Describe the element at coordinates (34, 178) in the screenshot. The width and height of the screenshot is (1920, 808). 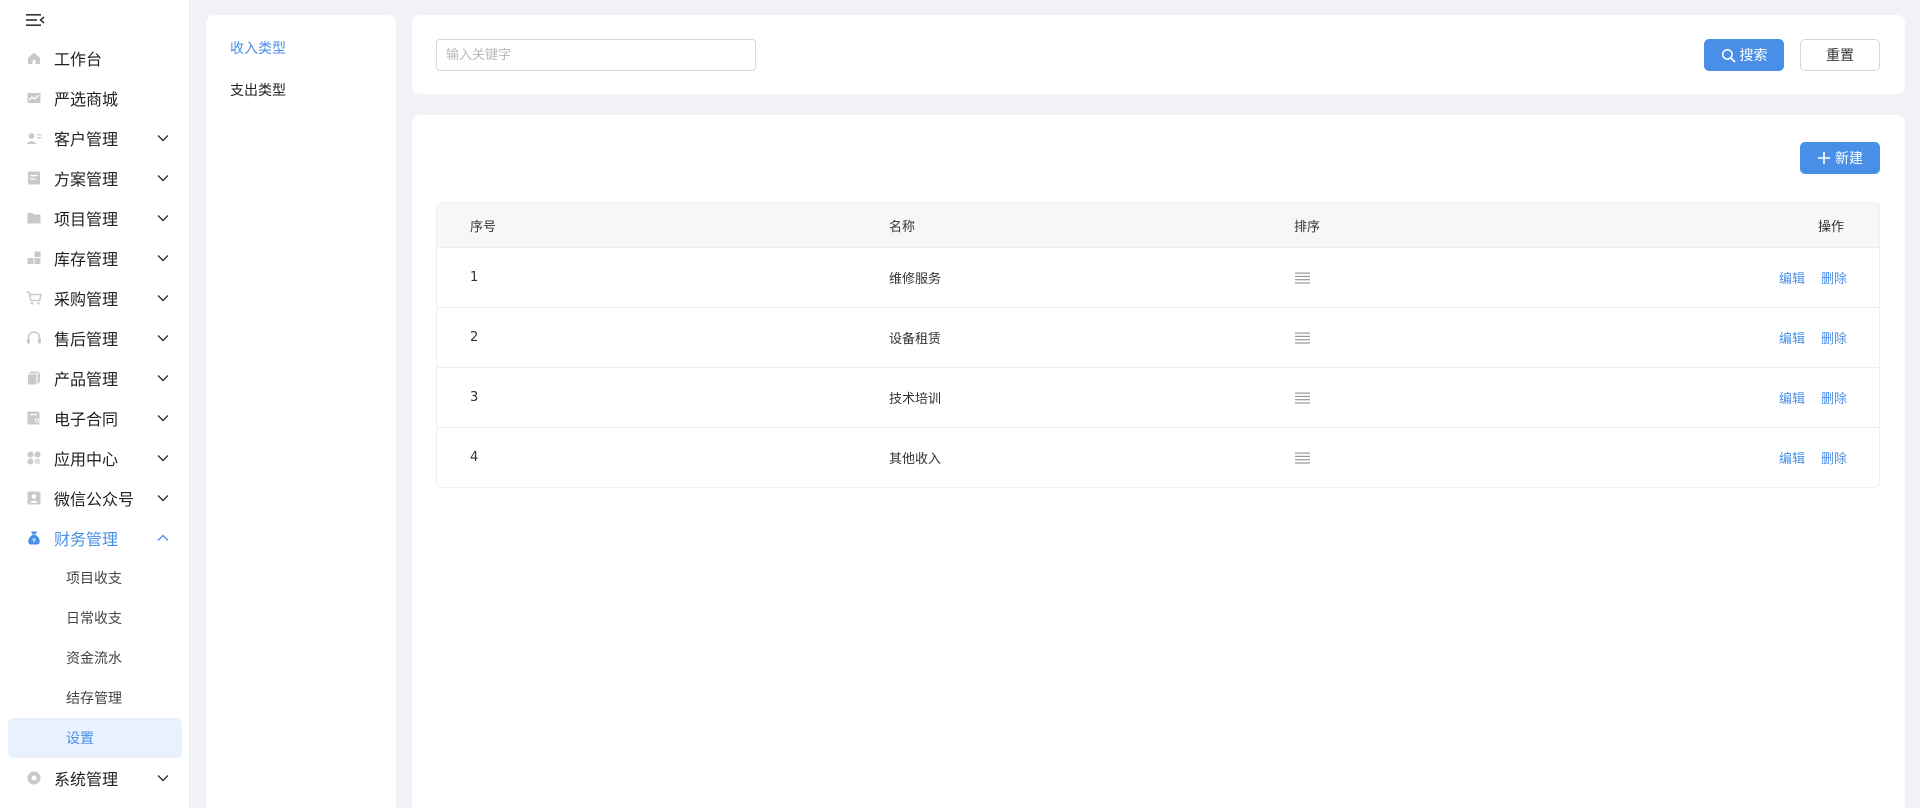
I see `plan-icon` at that location.